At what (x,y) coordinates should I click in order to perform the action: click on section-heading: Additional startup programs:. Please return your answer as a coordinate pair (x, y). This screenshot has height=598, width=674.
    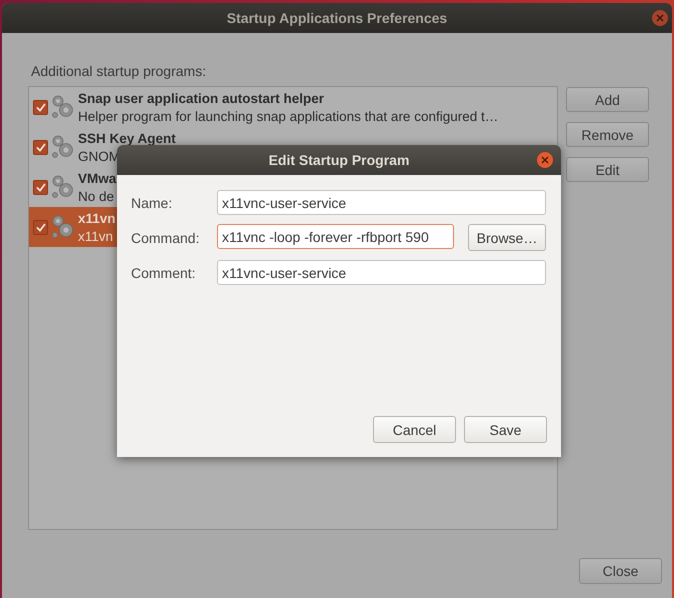
    Looking at the image, I should click on (119, 72).